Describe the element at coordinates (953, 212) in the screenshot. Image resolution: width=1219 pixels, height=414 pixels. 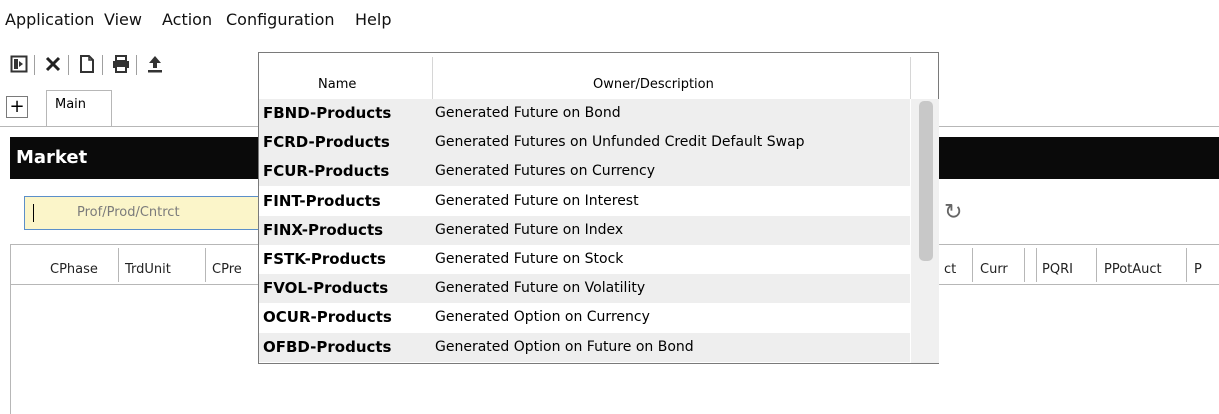
I see `refresh-icon: ↻` at that location.